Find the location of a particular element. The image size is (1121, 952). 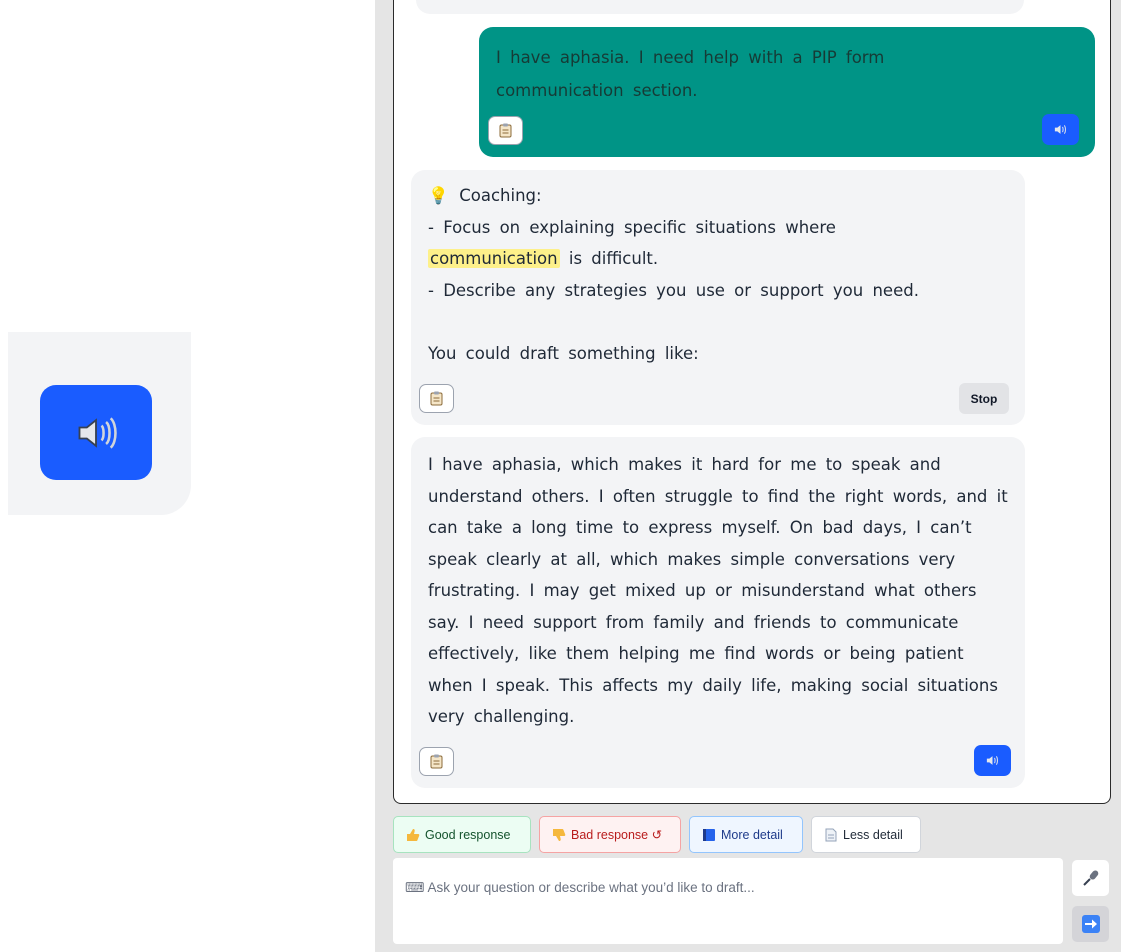

coaching-line1-end: is difficult. is located at coordinates (613, 258).